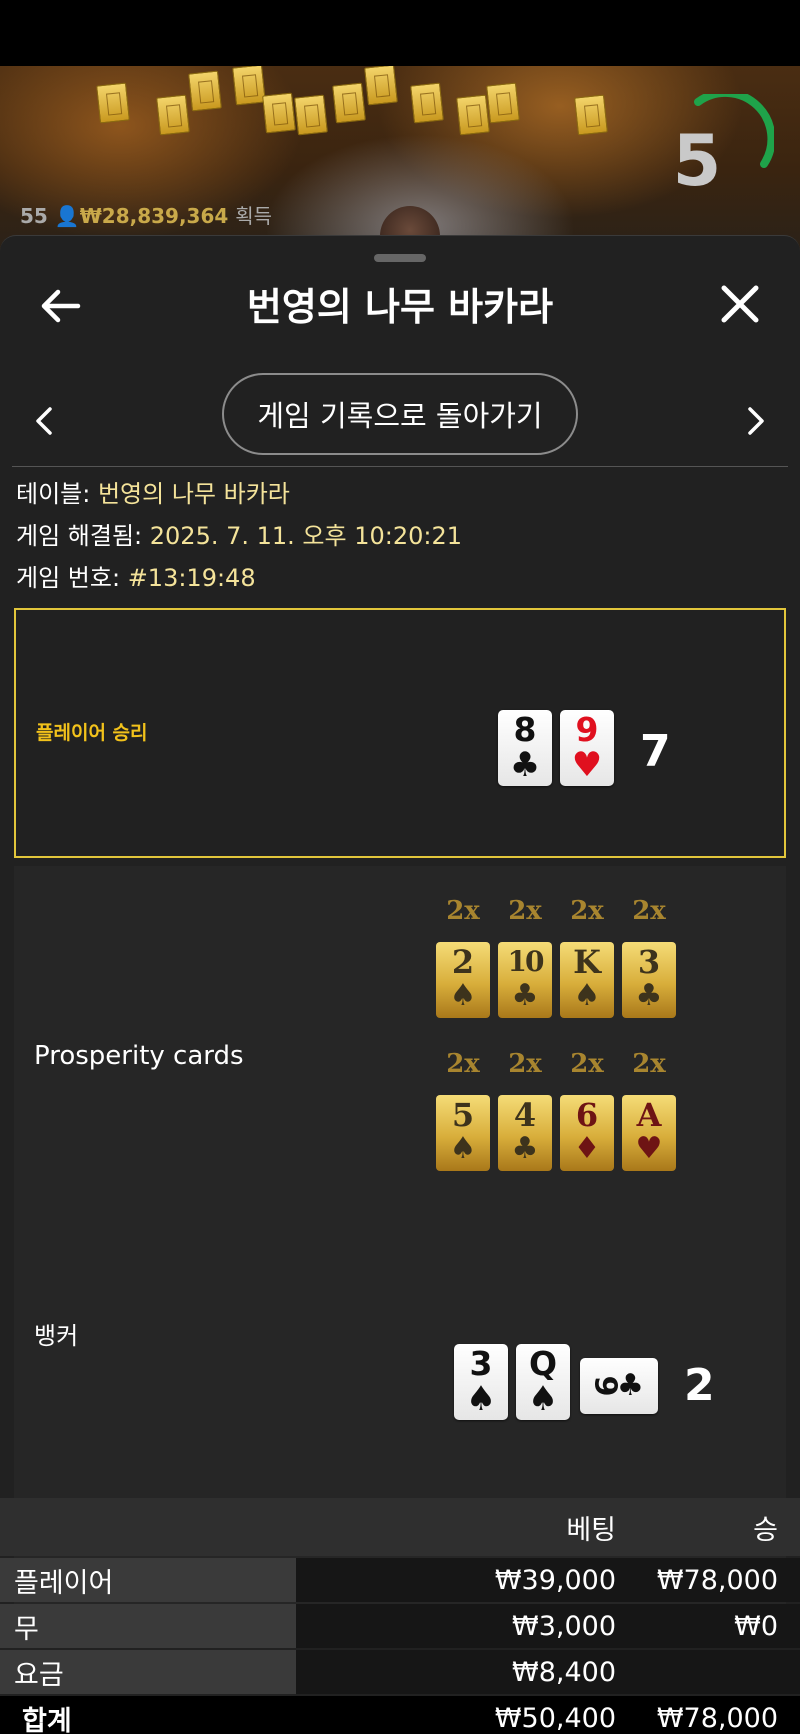 This screenshot has height=1734, width=800. I want to click on player-result-box: 플레이어 승리 8 ♣ 9 ♥ 7, so click(400, 733).